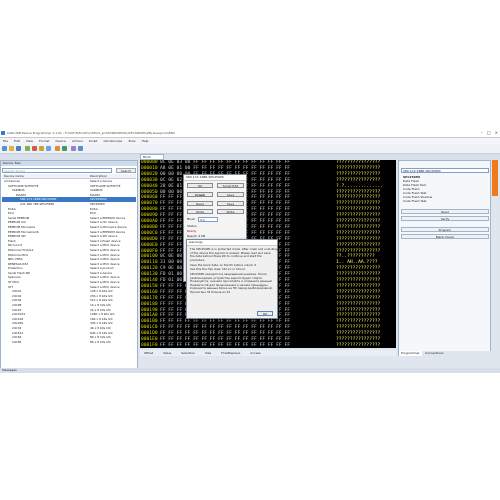  I want to click on device-name: 24C65, so click(17, 341).